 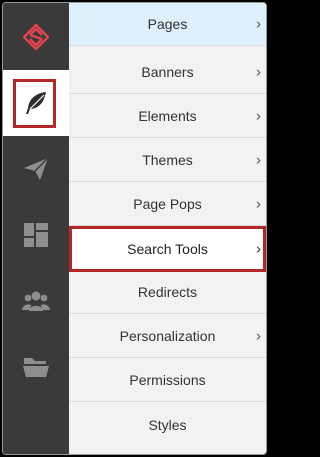 I want to click on menu-item-permissions: Permissions, so click(x=167, y=380).